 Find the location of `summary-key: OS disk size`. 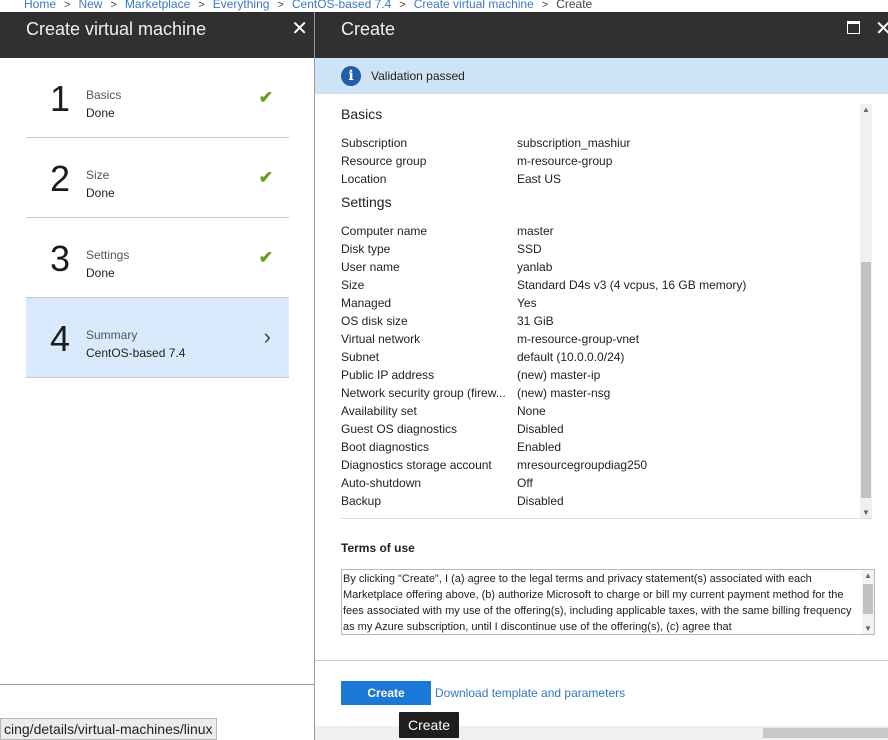

summary-key: OS disk size is located at coordinates (374, 321).